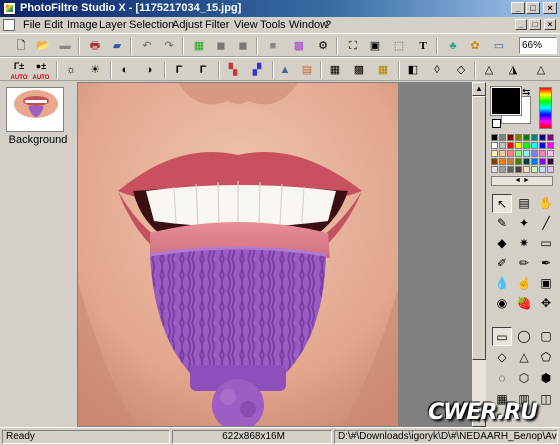 This screenshot has width=560, height=445. What do you see at coordinates (524, 303) in the screenshot?
I see `tube-tool-icon: 🍓` at bounding box center [524, 303].